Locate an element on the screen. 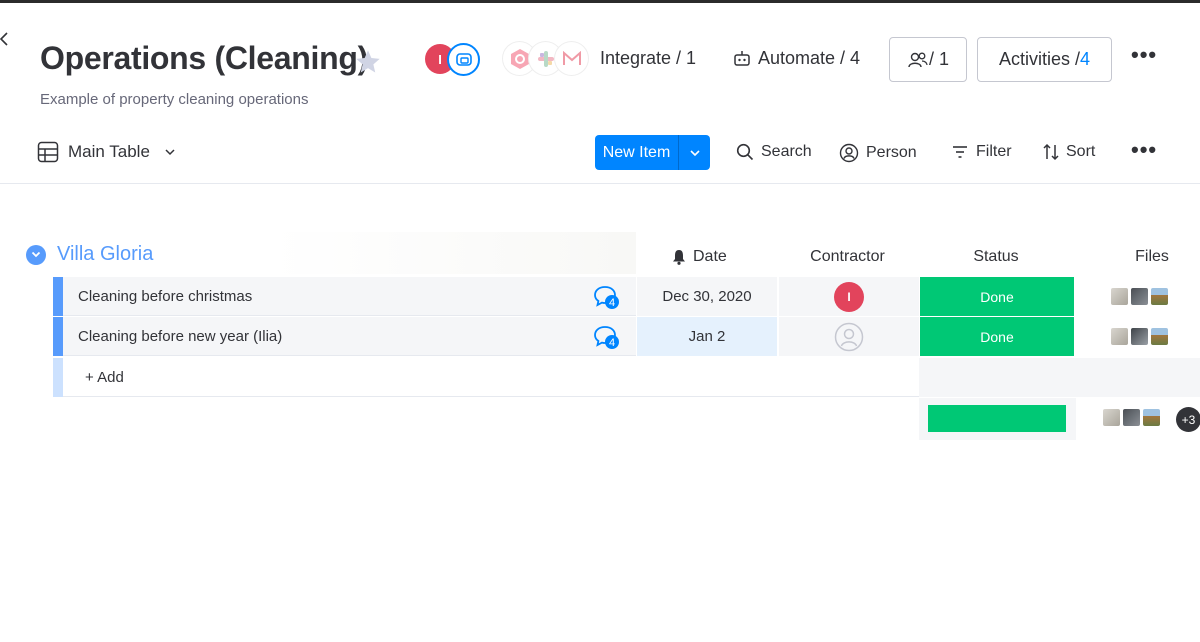  item-name: Cleaning before christmas is located at coordinates (349, 296).